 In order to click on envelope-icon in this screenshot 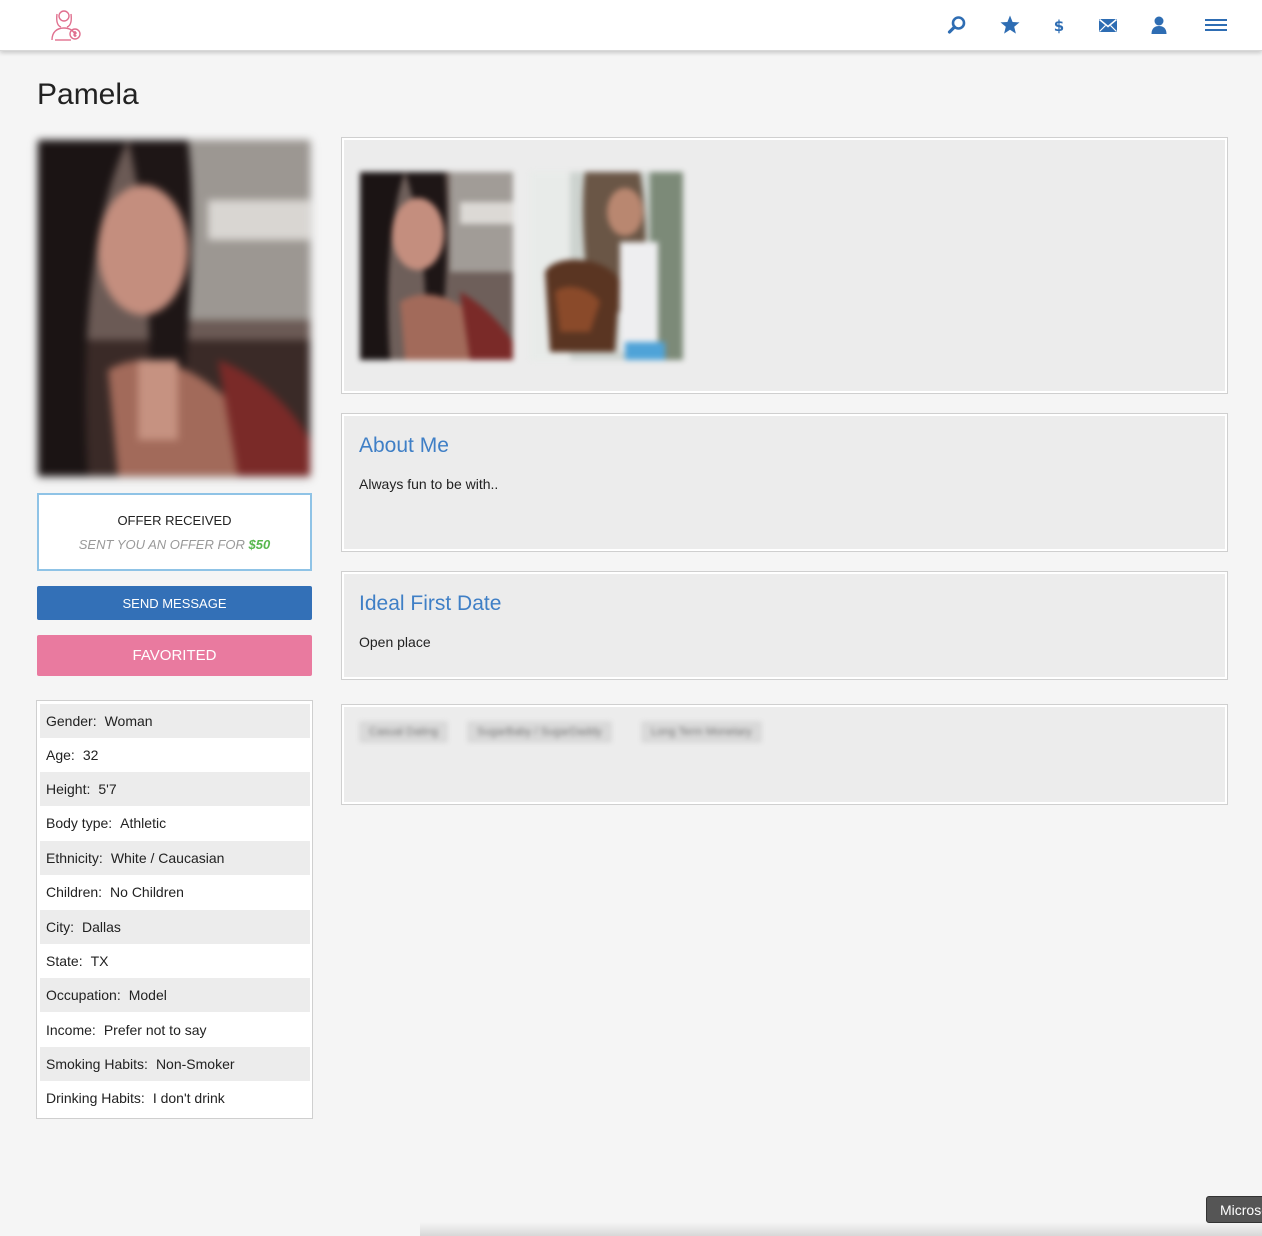, I will do `click(1108, 25)`.